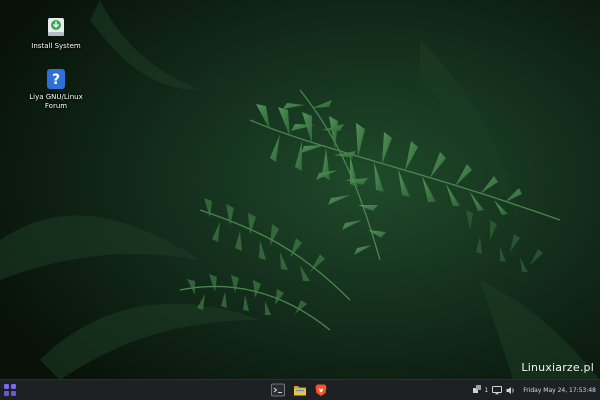 The height and width of the screenshot is (400, 600). I want to click on app-menu-button, so click(10, 390).